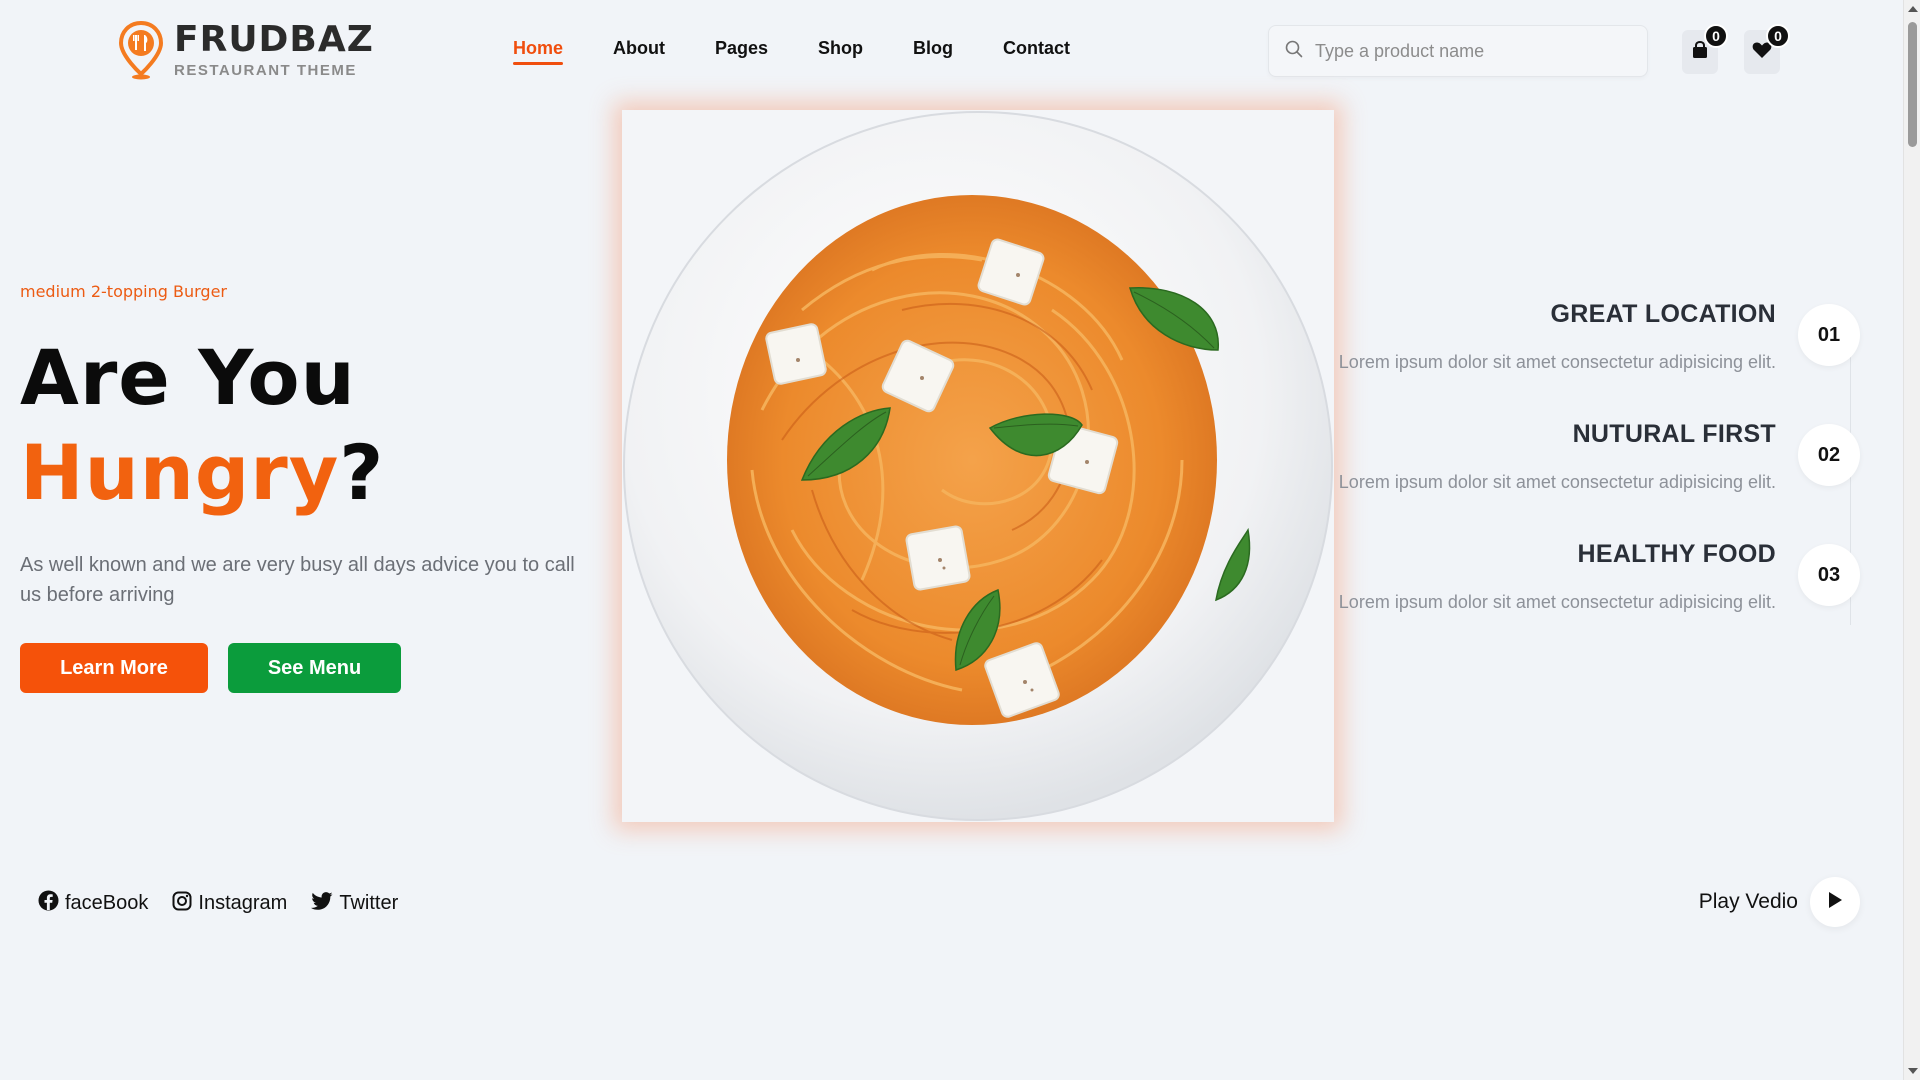 The image size is (1920, 1080). Describe the element at coordinates (107, 903) in the screenshot. I see `social-label: faceBook` at that location.